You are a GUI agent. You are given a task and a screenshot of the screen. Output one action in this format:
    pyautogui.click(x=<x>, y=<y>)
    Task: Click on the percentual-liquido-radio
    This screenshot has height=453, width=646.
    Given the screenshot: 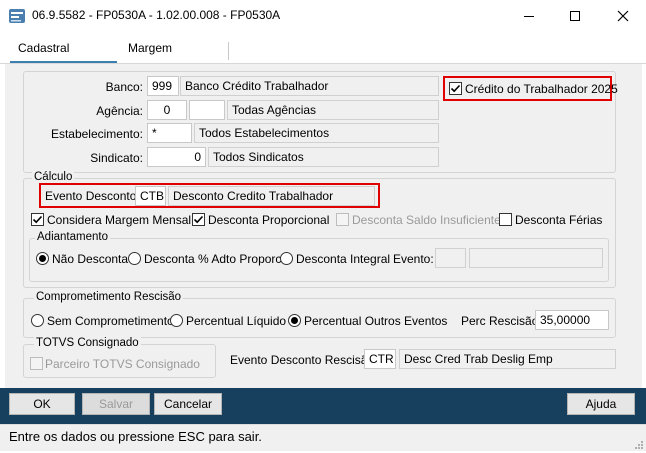 What is the action you would take?
    pyautogui.click(x=176, y=320)
    